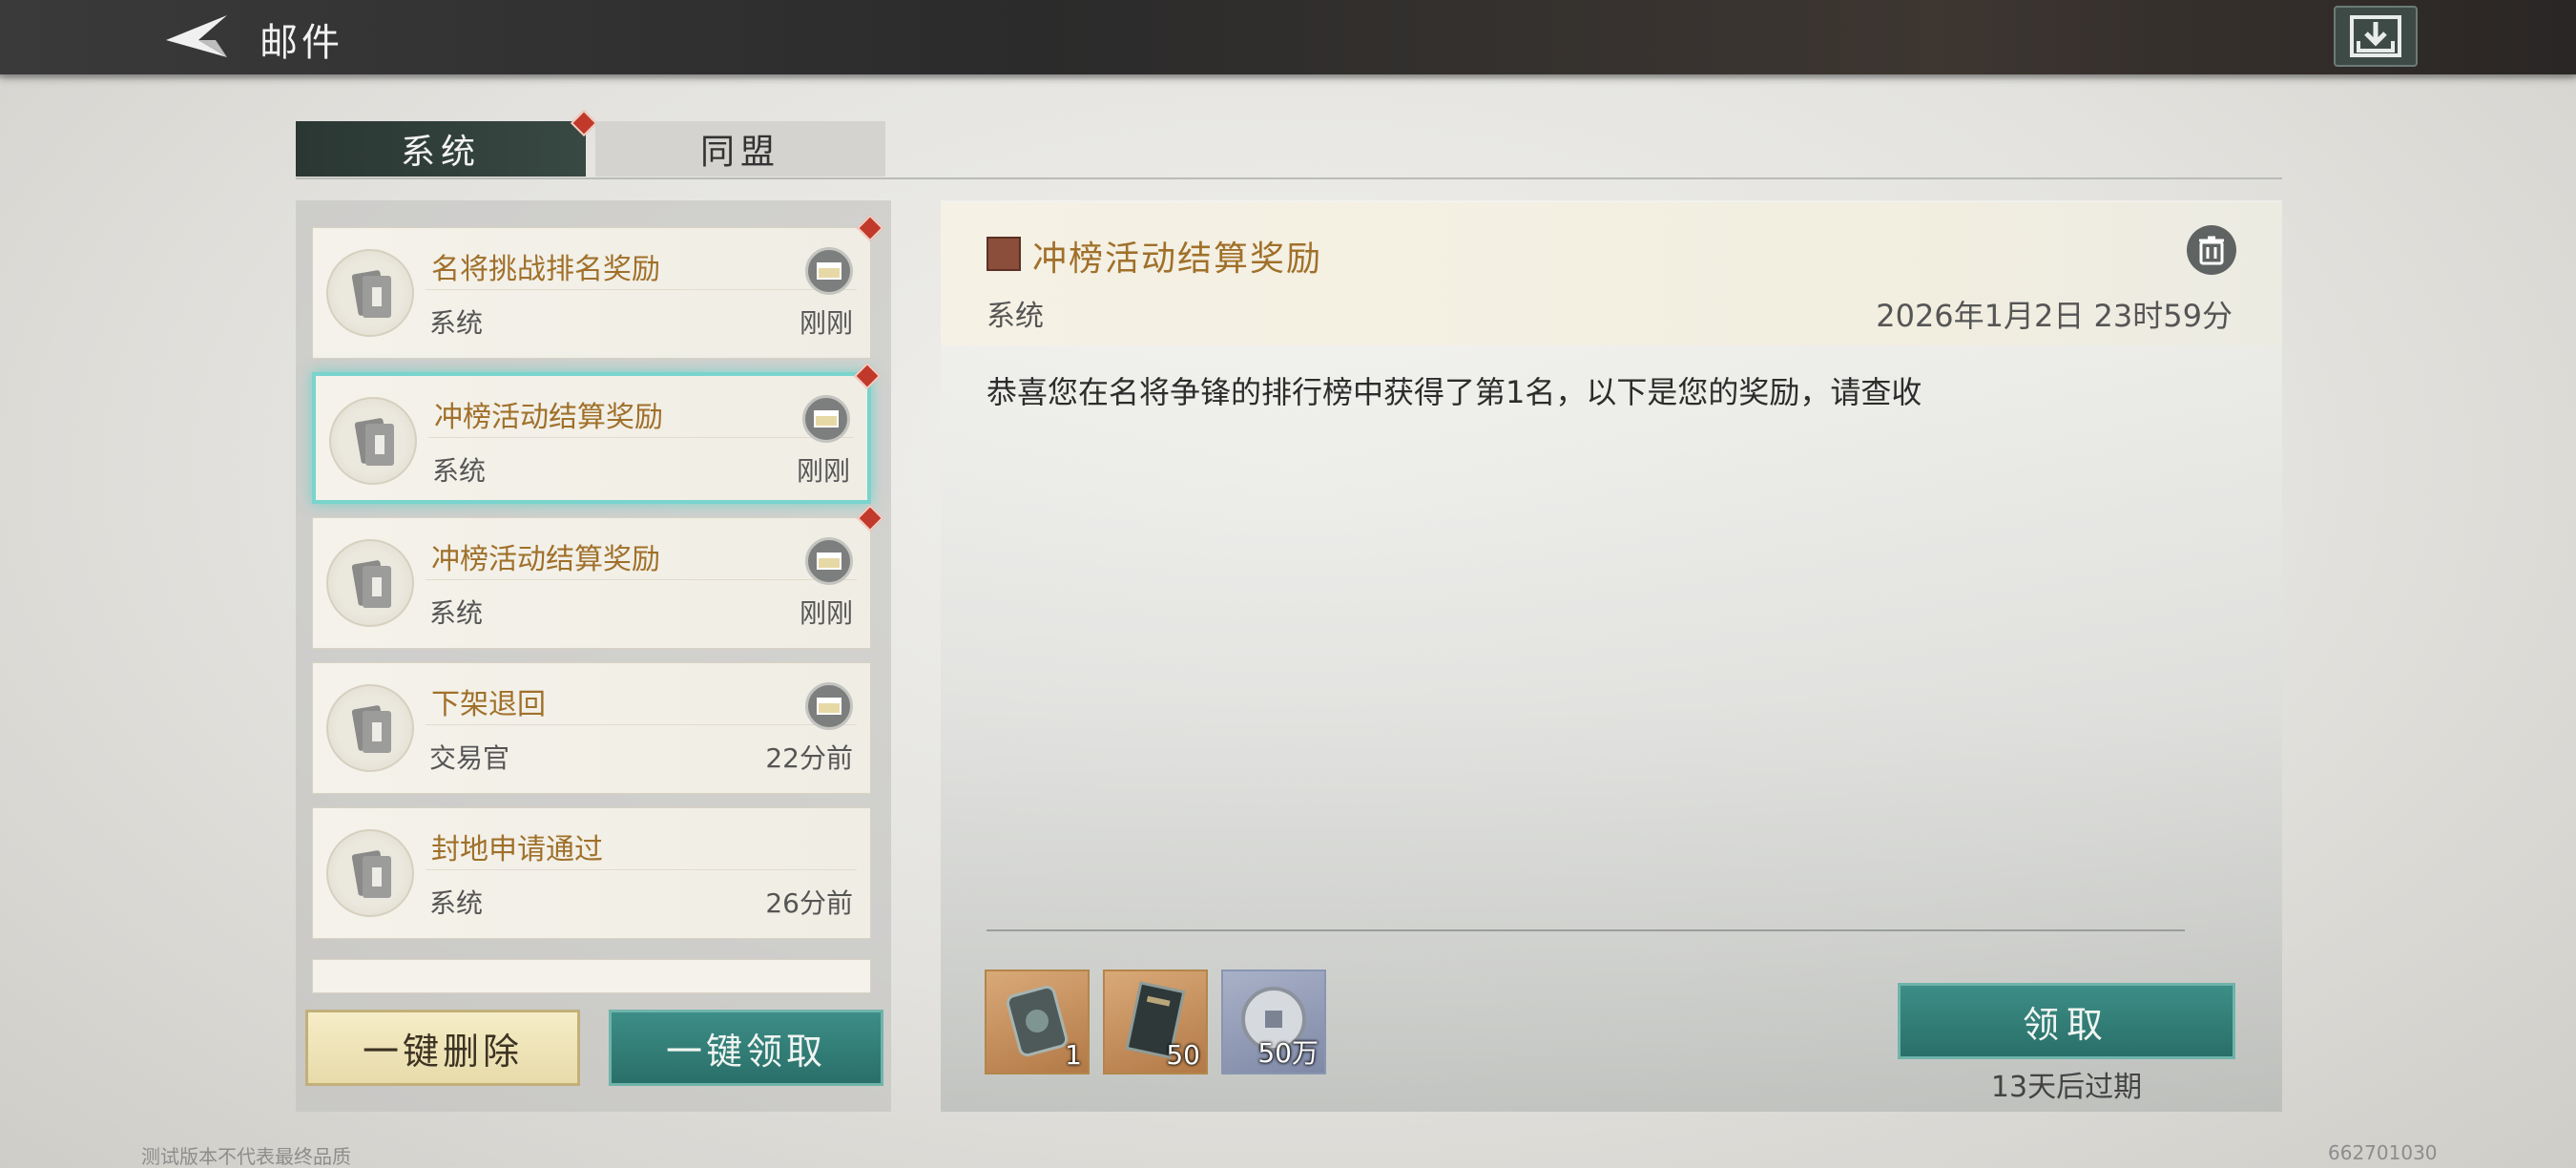  Describe the element at coordinates (1611, 273) in the screenshot. I see `detail-header: 冲榜活动结算奖励 系统 2026年1月2日 23时59分` at that location.